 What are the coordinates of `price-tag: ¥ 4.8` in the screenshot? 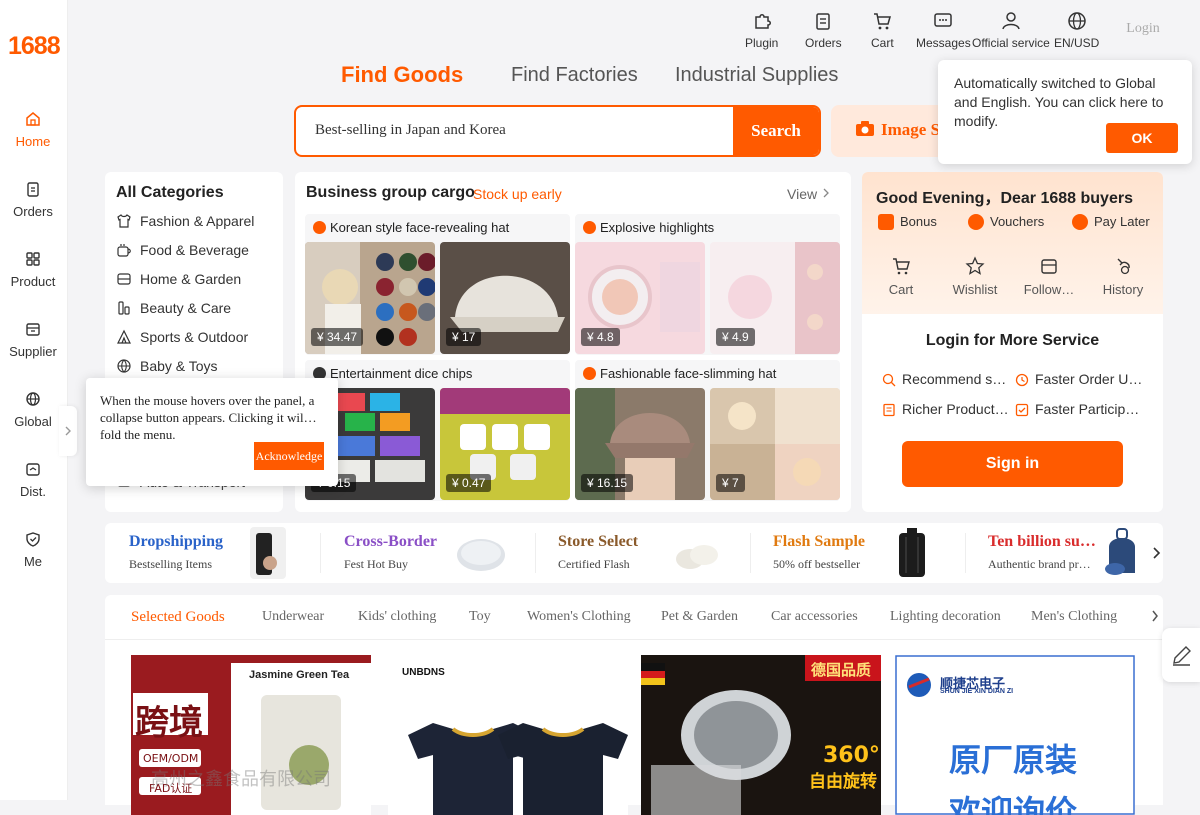 It's located at (600, 337).